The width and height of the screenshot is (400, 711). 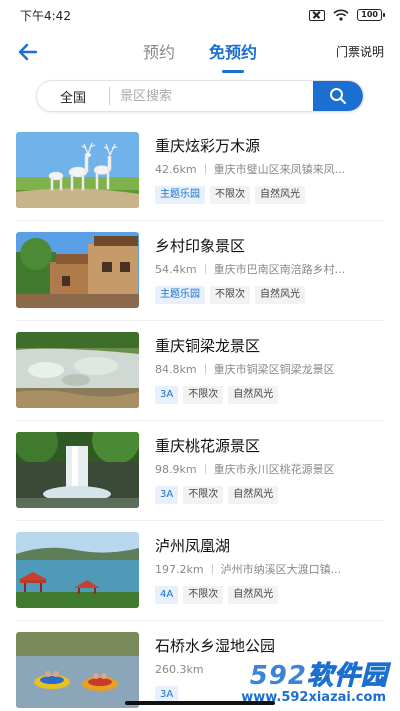 What do you see at coordinates (200, 703) in the screenshot?
I see `home-indicator` at bounding box center [200, 703].